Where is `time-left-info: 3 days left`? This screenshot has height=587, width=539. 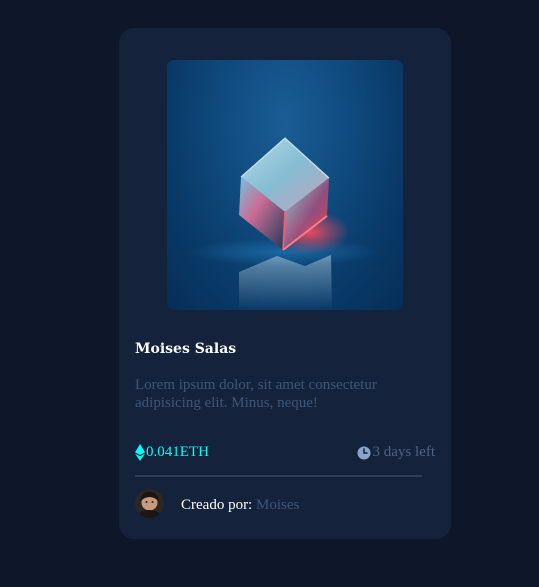 time-left-info: 3 days left is located at coordinates (396, 452).